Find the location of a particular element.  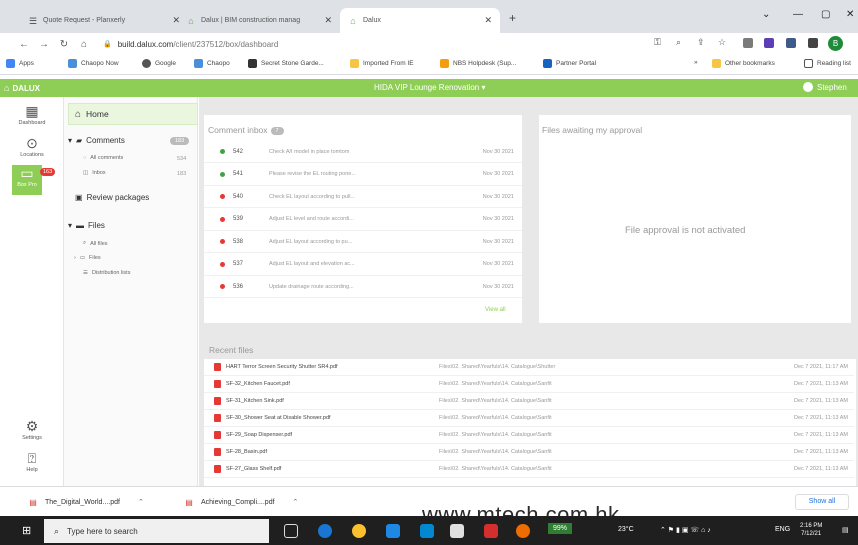

home-icon: ⌂ is located at coordinates (84, 44).